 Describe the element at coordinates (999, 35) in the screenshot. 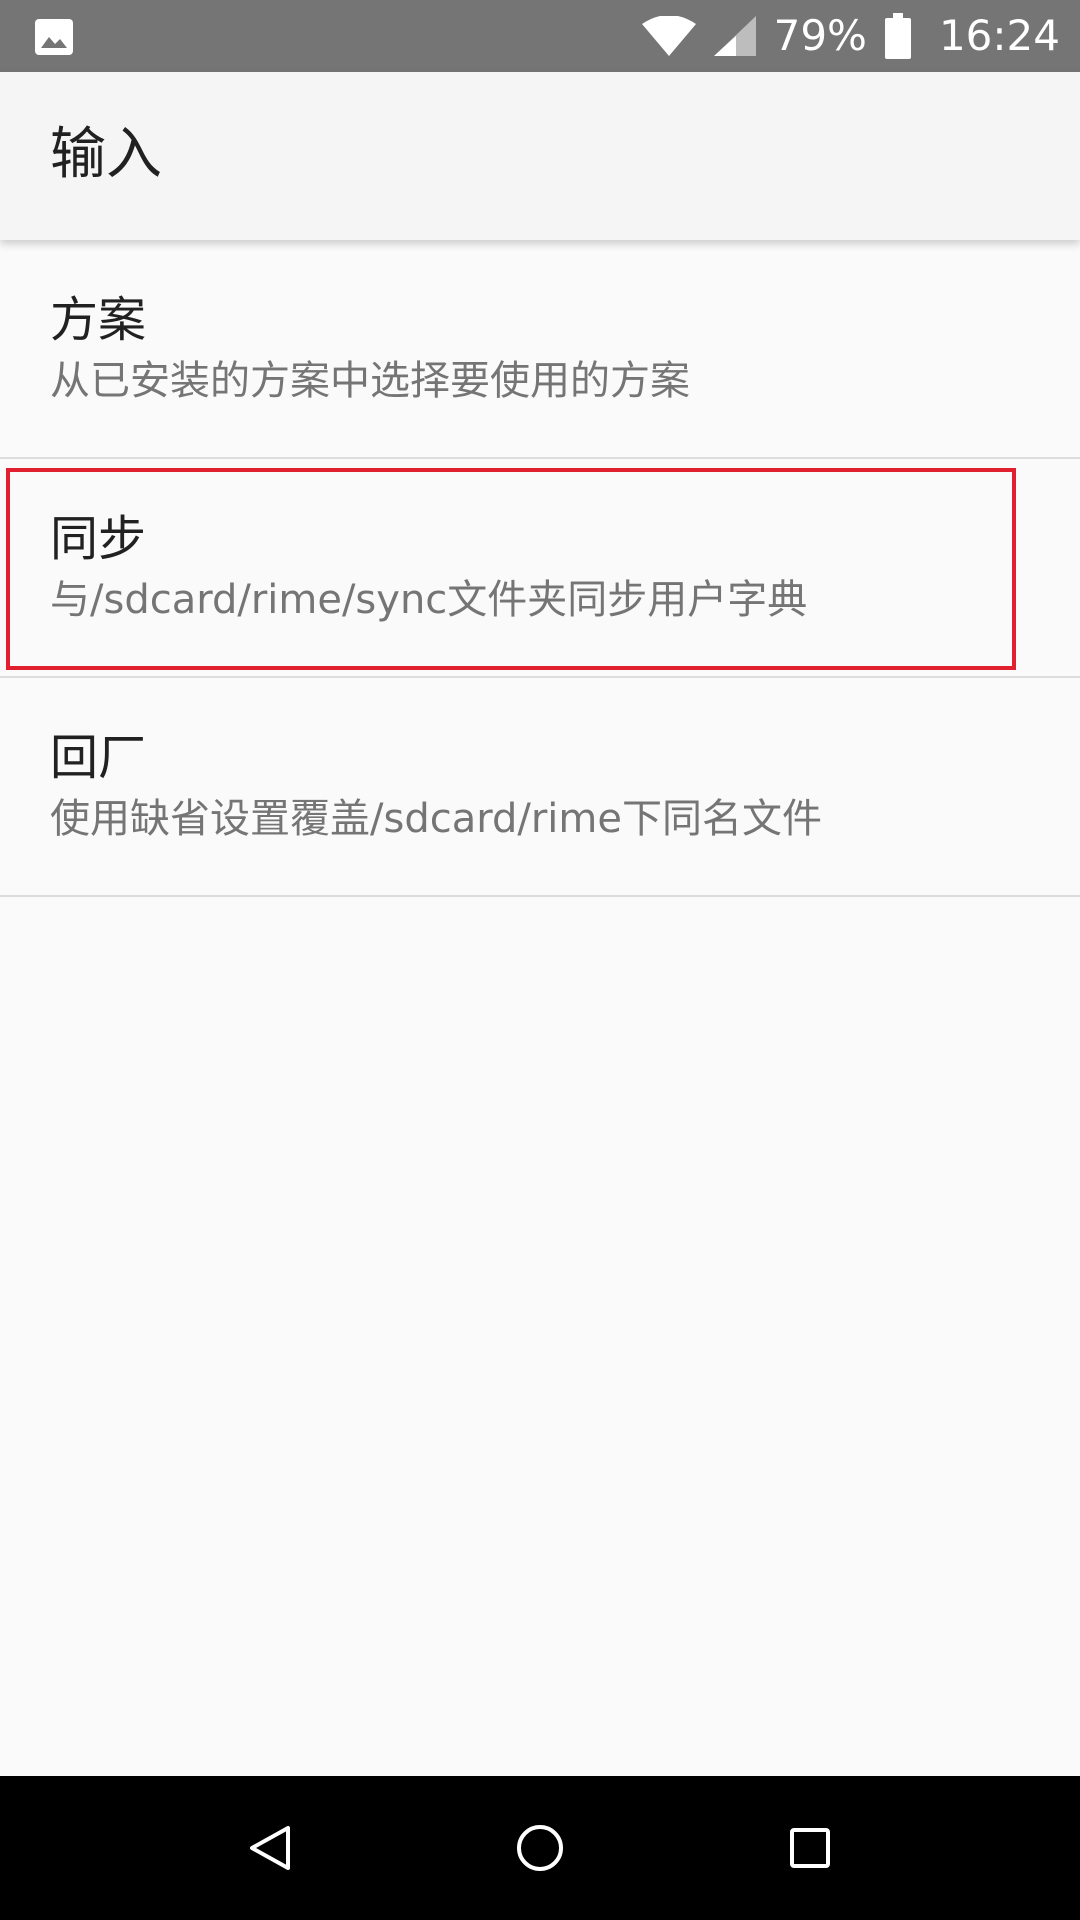

I see `clock: 16:24` at that location.